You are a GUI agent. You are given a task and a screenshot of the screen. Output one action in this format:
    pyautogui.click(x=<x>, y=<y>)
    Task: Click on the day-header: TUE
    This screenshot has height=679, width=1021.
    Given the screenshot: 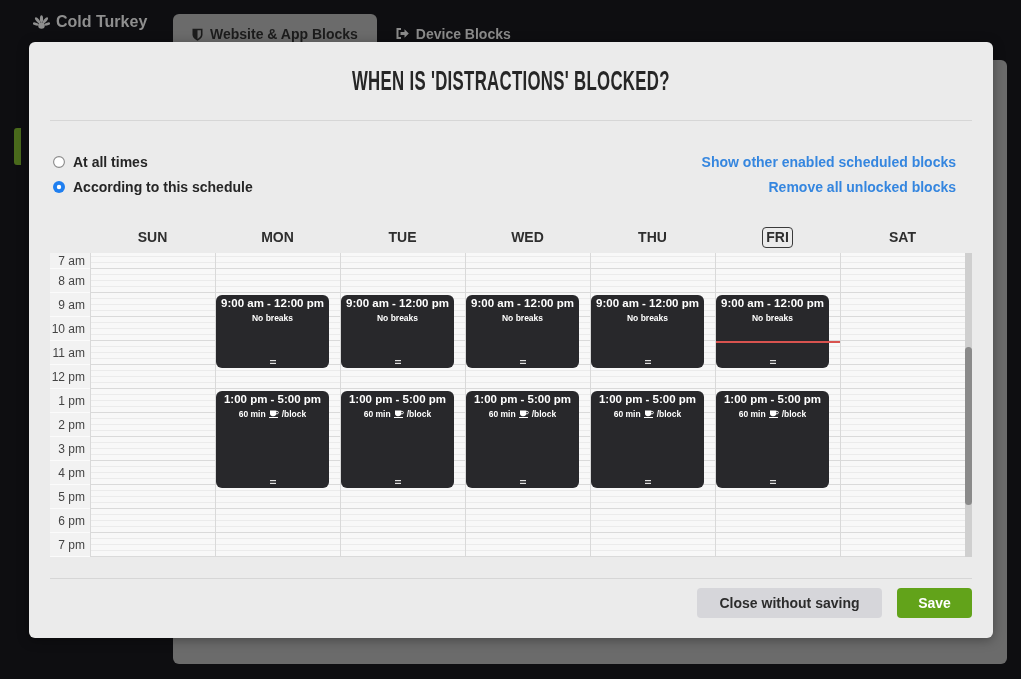 What is the action you would take?
    pyautogui.click(x=402, y=237)
    